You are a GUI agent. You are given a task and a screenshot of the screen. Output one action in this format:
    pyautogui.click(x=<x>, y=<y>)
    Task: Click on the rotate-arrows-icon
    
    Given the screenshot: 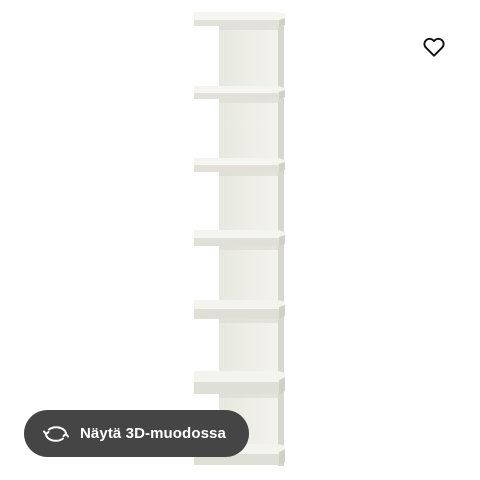 What is the action you would take?
    pyautogui.click(x=56, y=434)
    